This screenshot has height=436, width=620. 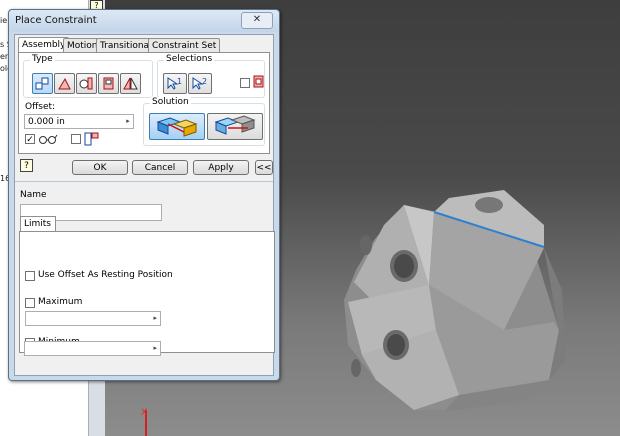 I want to click on maximum-checkbox, so click(x=30, y=303).